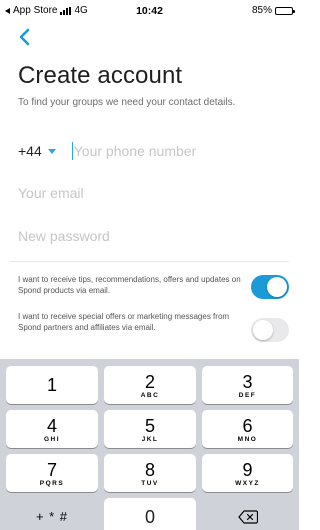 The image size is (320, 530). I want to click on divider, so click(149, 261).